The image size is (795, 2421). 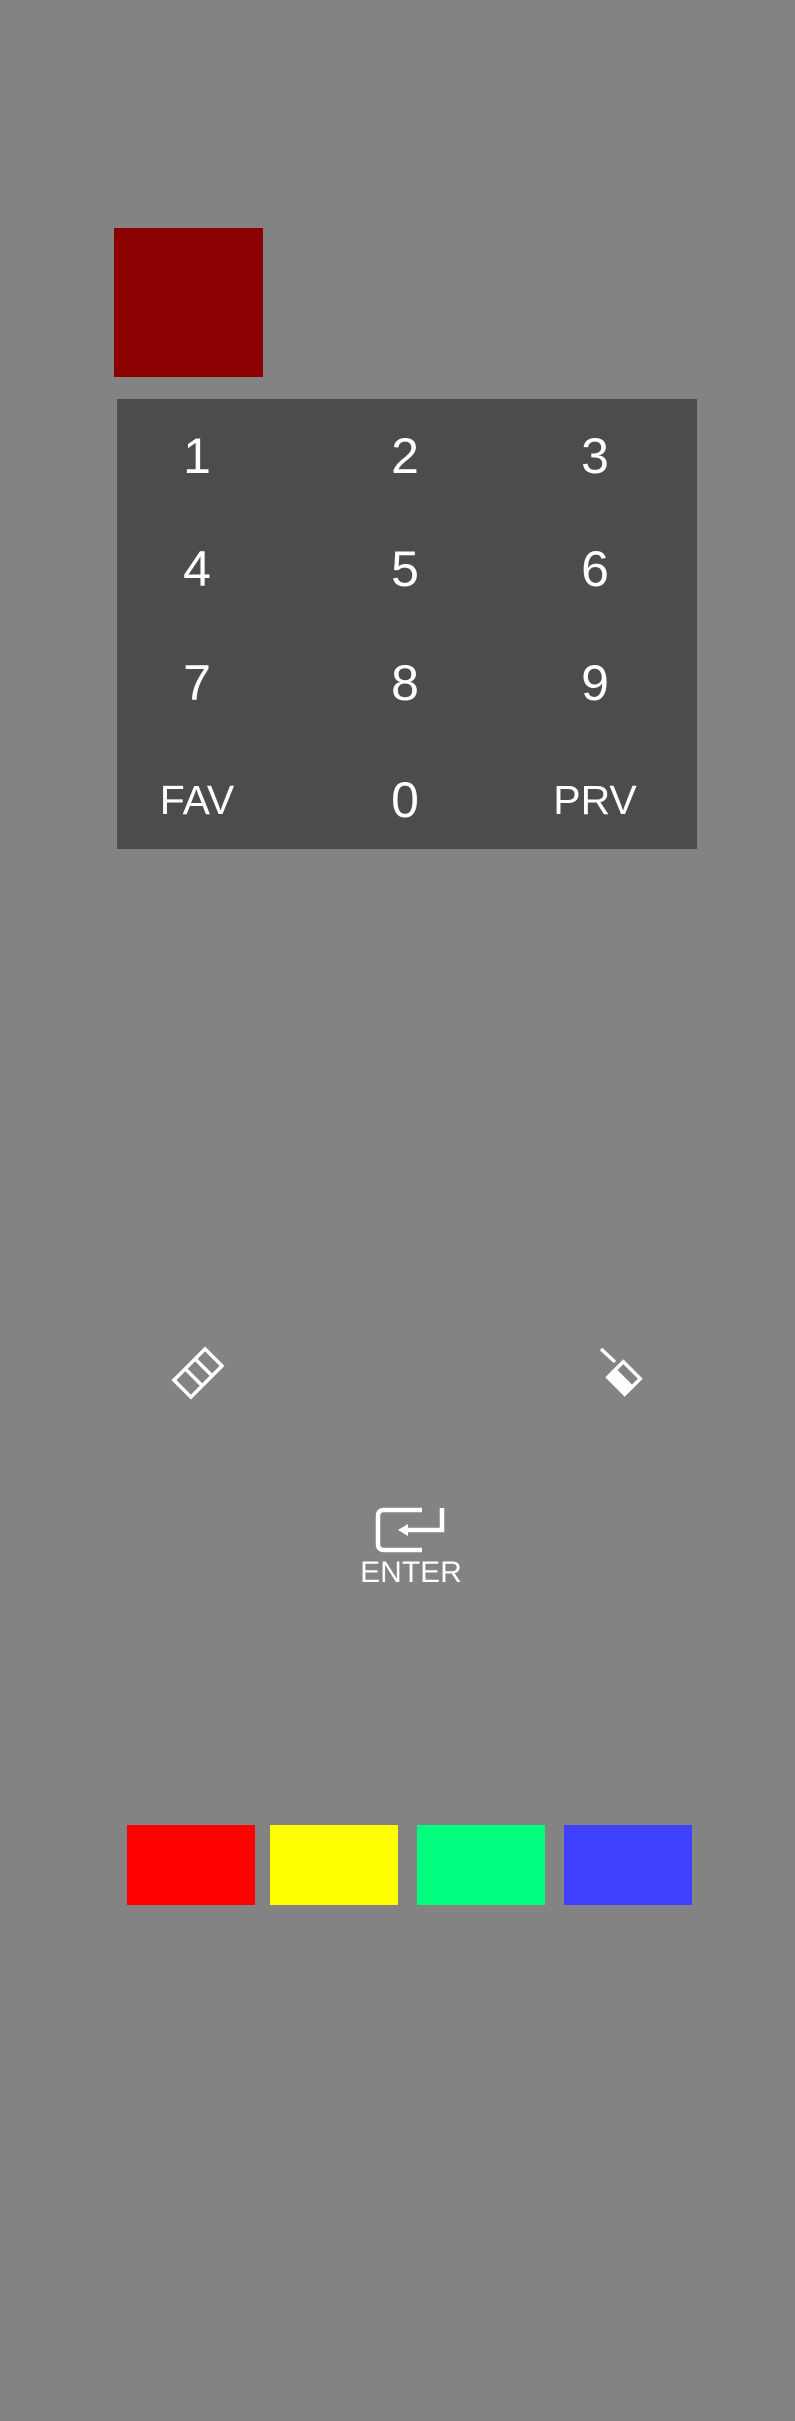 What do you see at coordinates (197, 456) in the screenshot?
I see `key-1: 1` at bounding box center [197, 456].